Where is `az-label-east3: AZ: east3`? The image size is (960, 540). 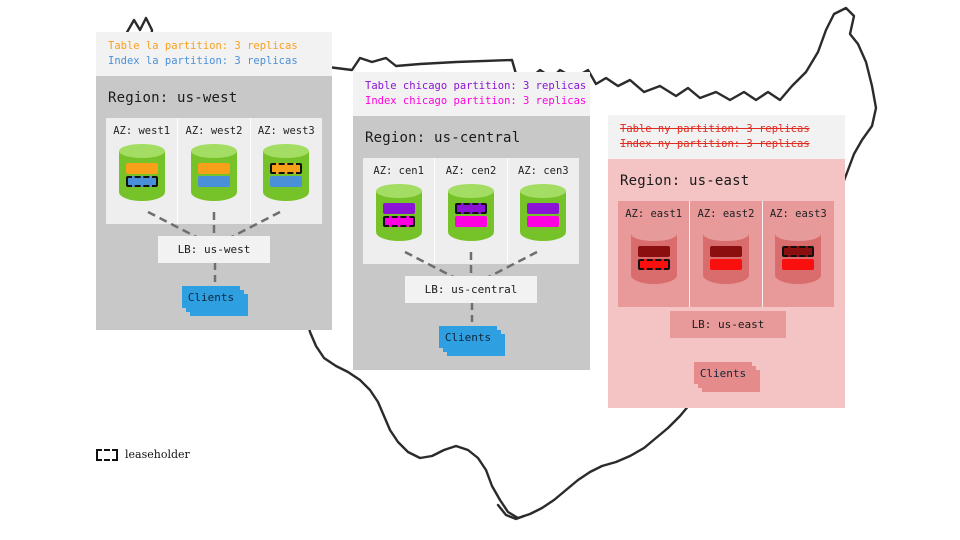
az-label-east3: AZ: east3 is located at coordinates (798, 214).